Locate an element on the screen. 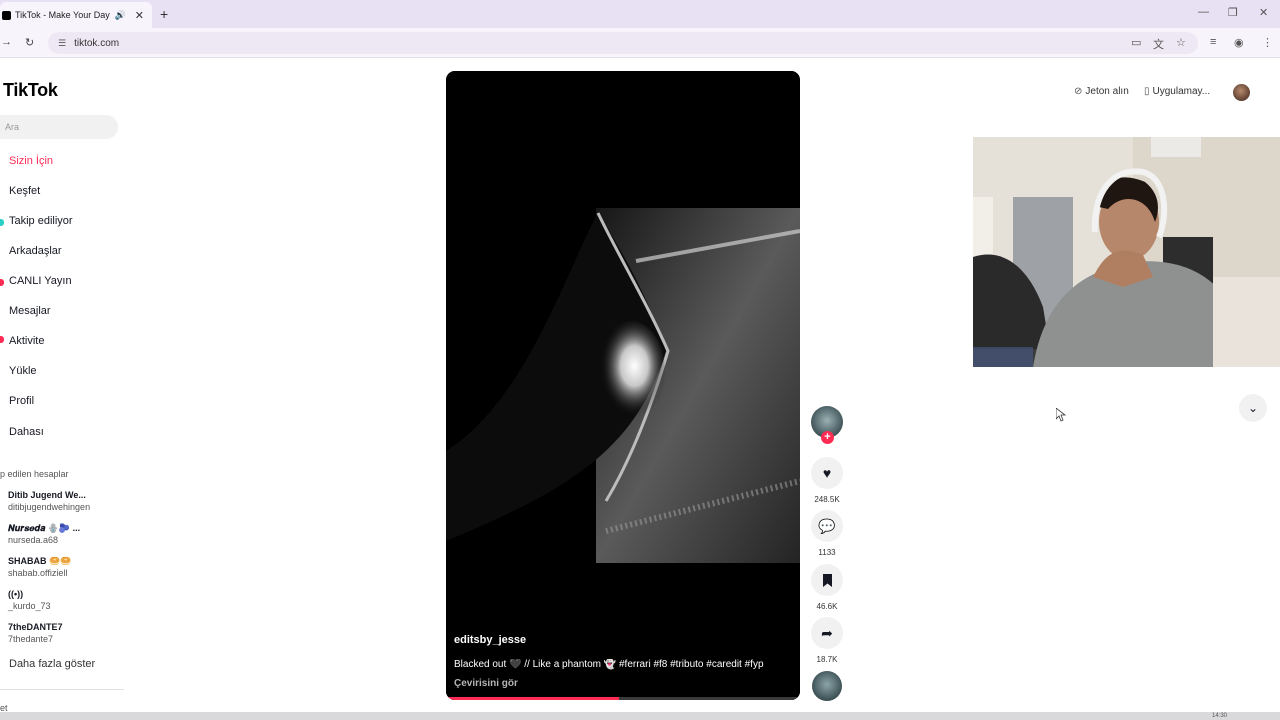  account-handle: 7thedante7 is located at coordinates (31, 639).